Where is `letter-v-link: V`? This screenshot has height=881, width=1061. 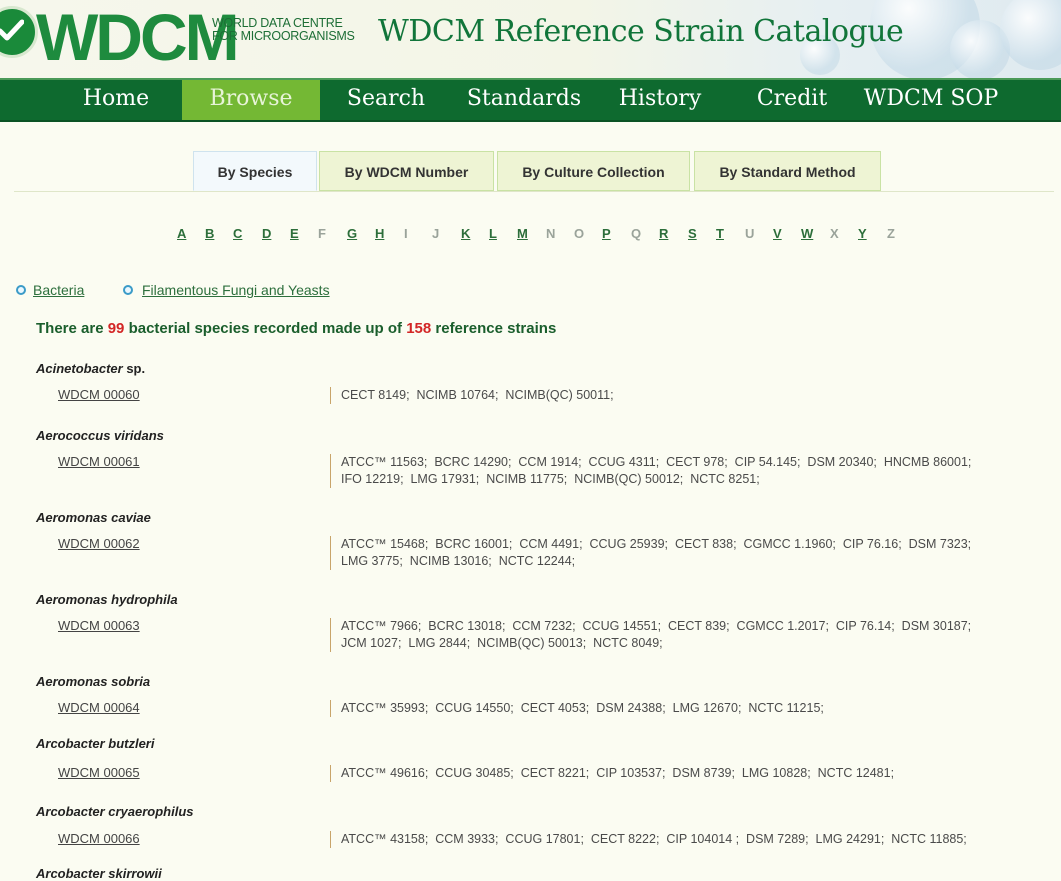
letter-v-link: V is located at coordinates (777, 233).